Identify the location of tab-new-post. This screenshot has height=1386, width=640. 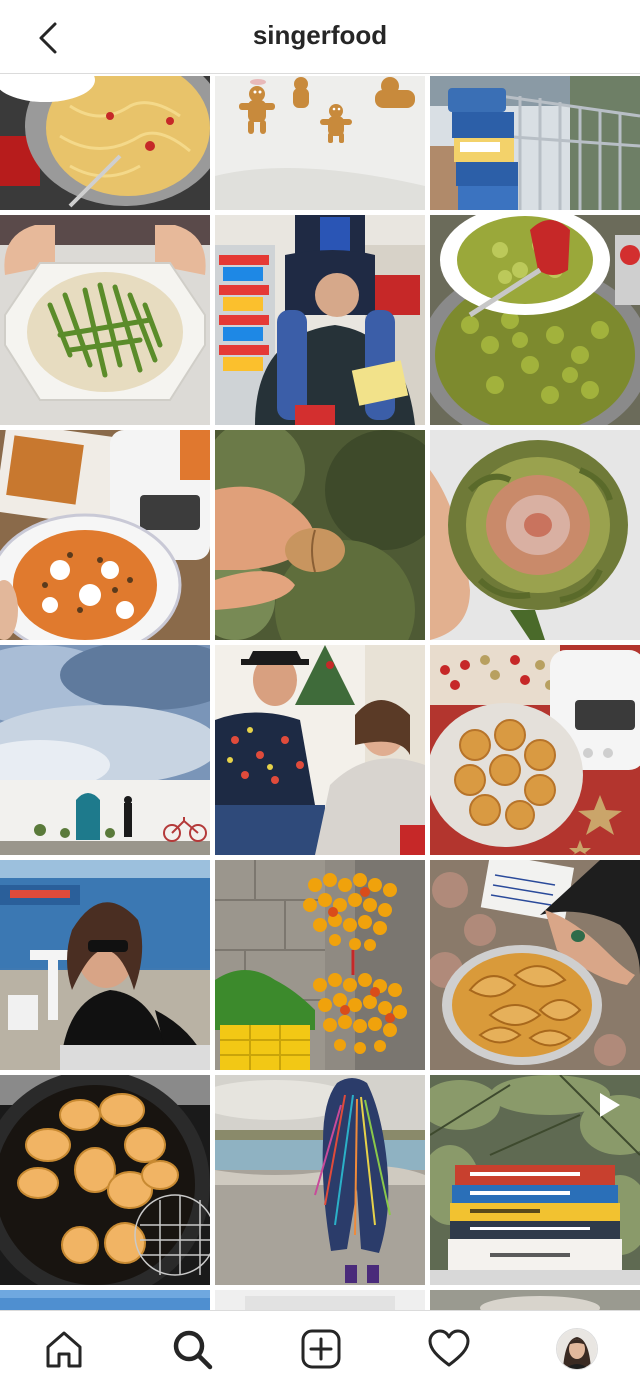
(321, 1349).